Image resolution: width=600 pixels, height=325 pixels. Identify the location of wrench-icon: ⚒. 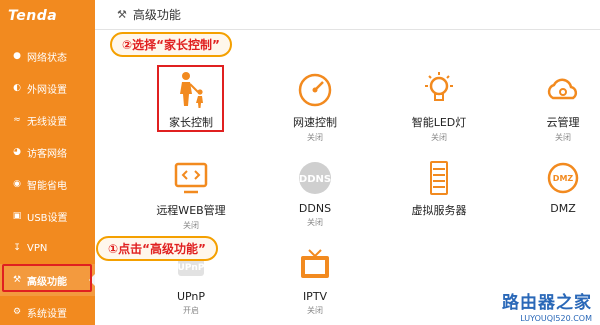
(122, 14).